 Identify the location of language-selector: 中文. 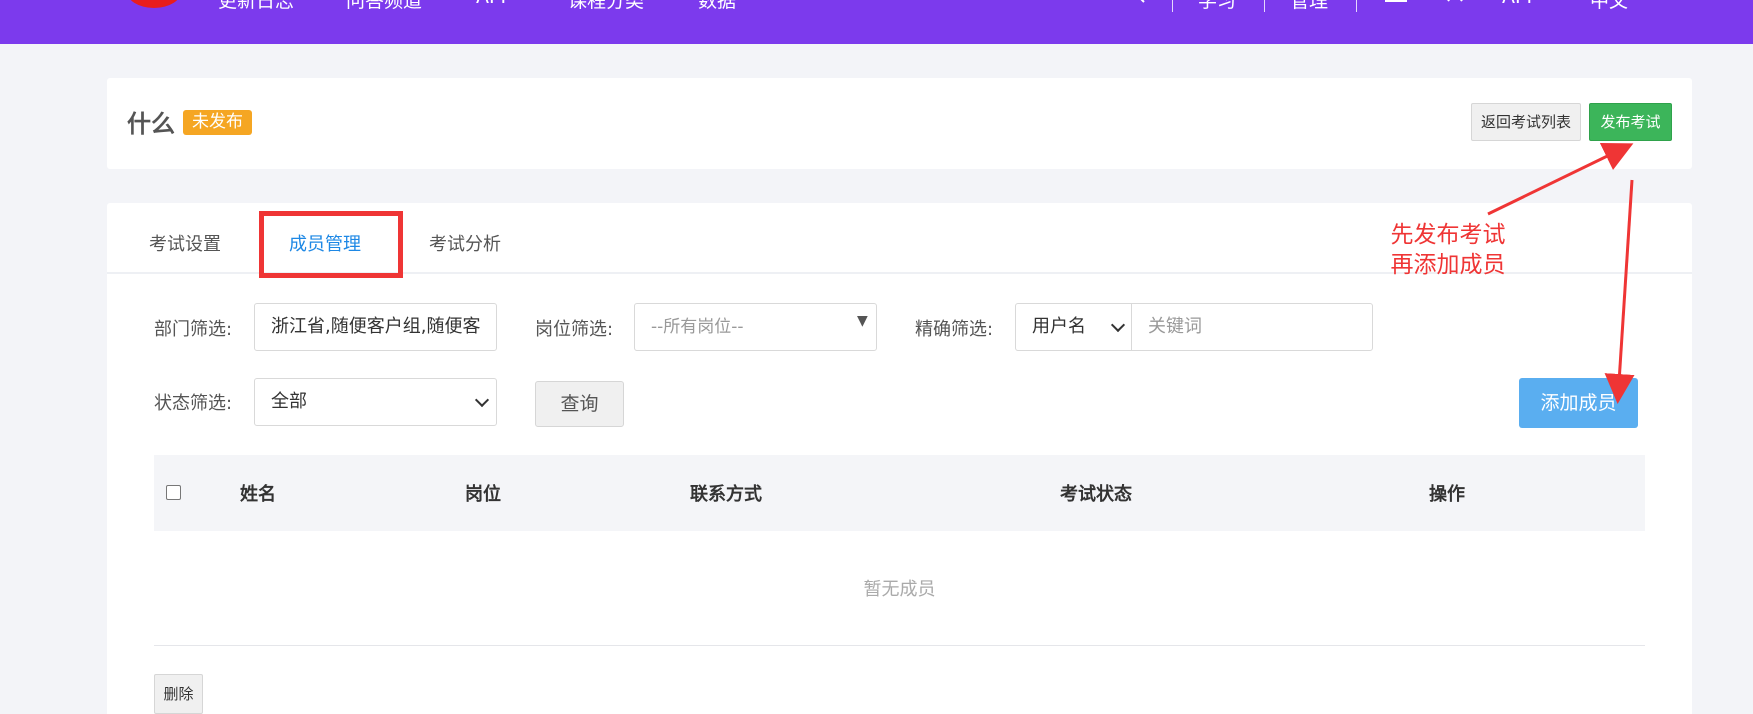
(1609, 6).